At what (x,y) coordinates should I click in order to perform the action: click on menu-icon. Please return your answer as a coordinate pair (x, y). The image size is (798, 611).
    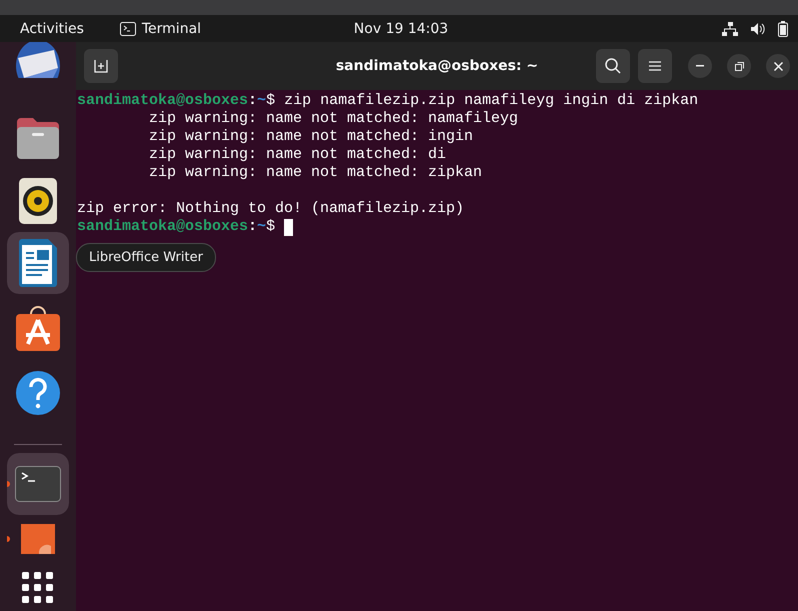
    Looking at the image, I should click on (655, 66).